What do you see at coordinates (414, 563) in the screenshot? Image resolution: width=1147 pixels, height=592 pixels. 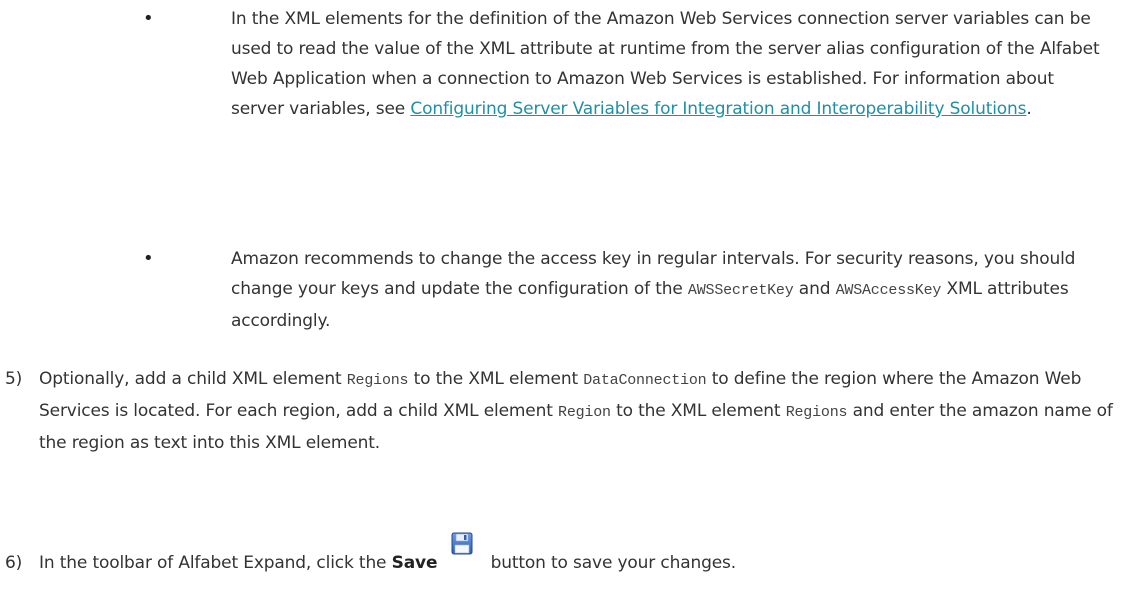 I see `save-label: Save` at bounding box center [414, 563].